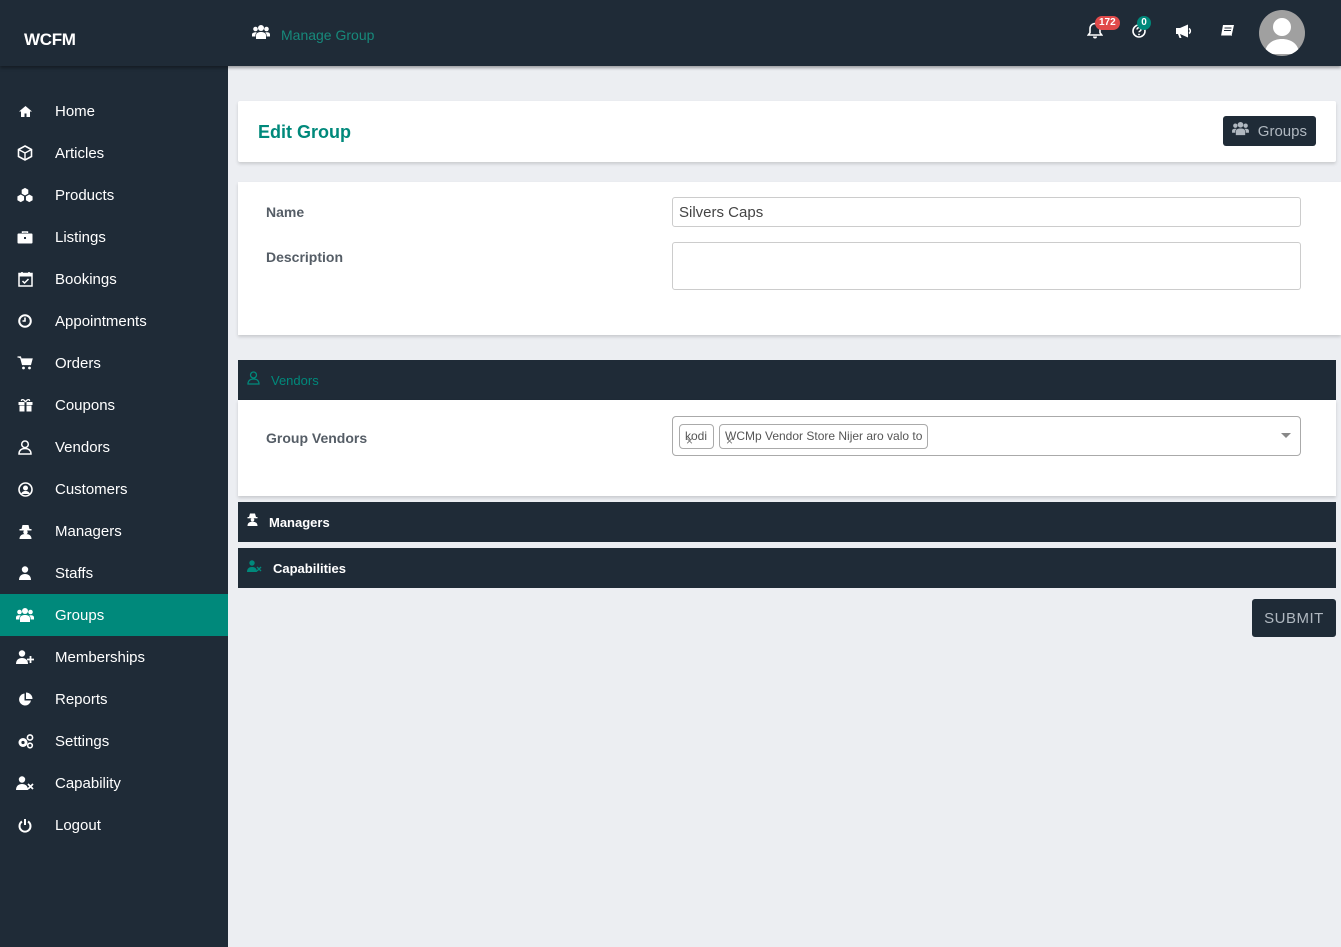  I want to click on sidebar-item-managers: Managers, so click(114, 531).